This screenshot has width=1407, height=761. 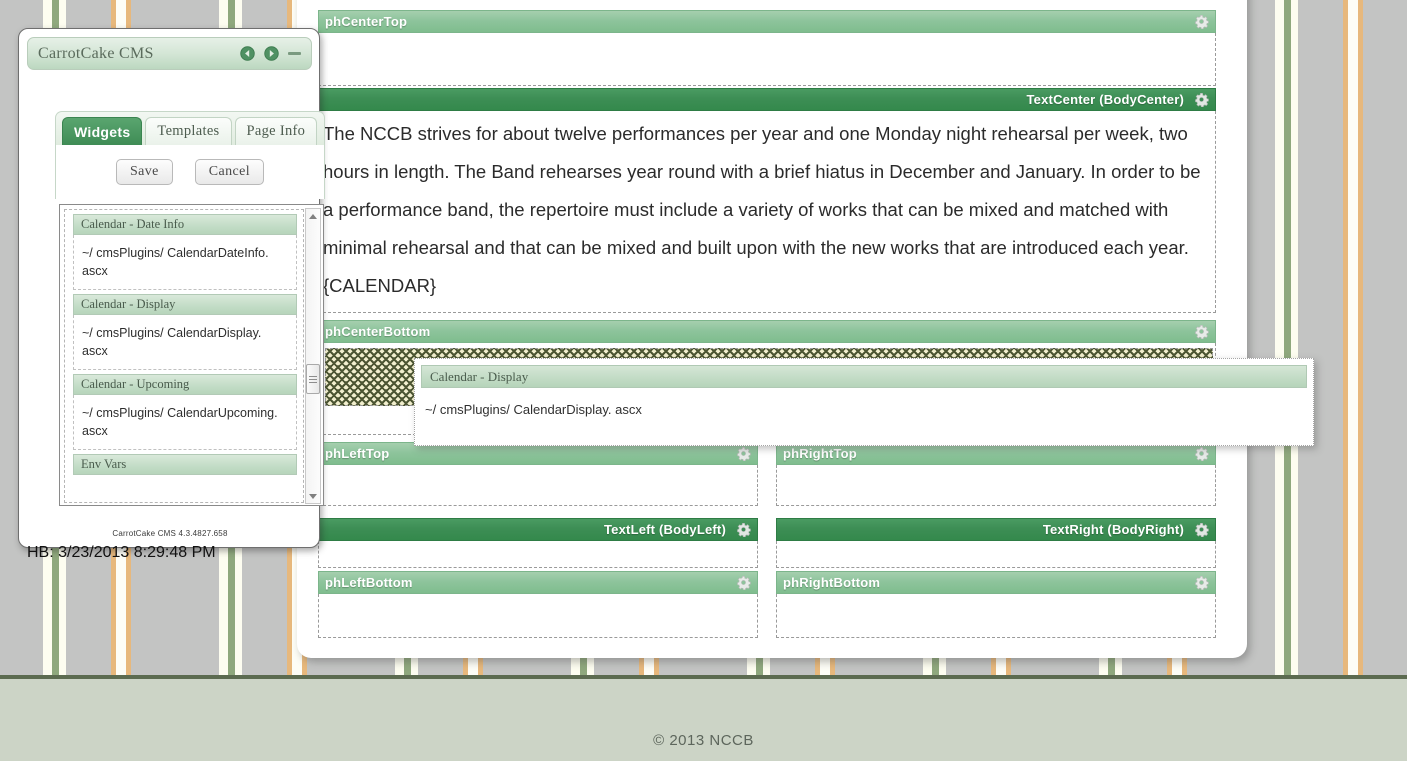 What do you see at coordinates (538, 554) in the screenshot?
I see `zone-body-textLeft` at bounding box center [538, 554].